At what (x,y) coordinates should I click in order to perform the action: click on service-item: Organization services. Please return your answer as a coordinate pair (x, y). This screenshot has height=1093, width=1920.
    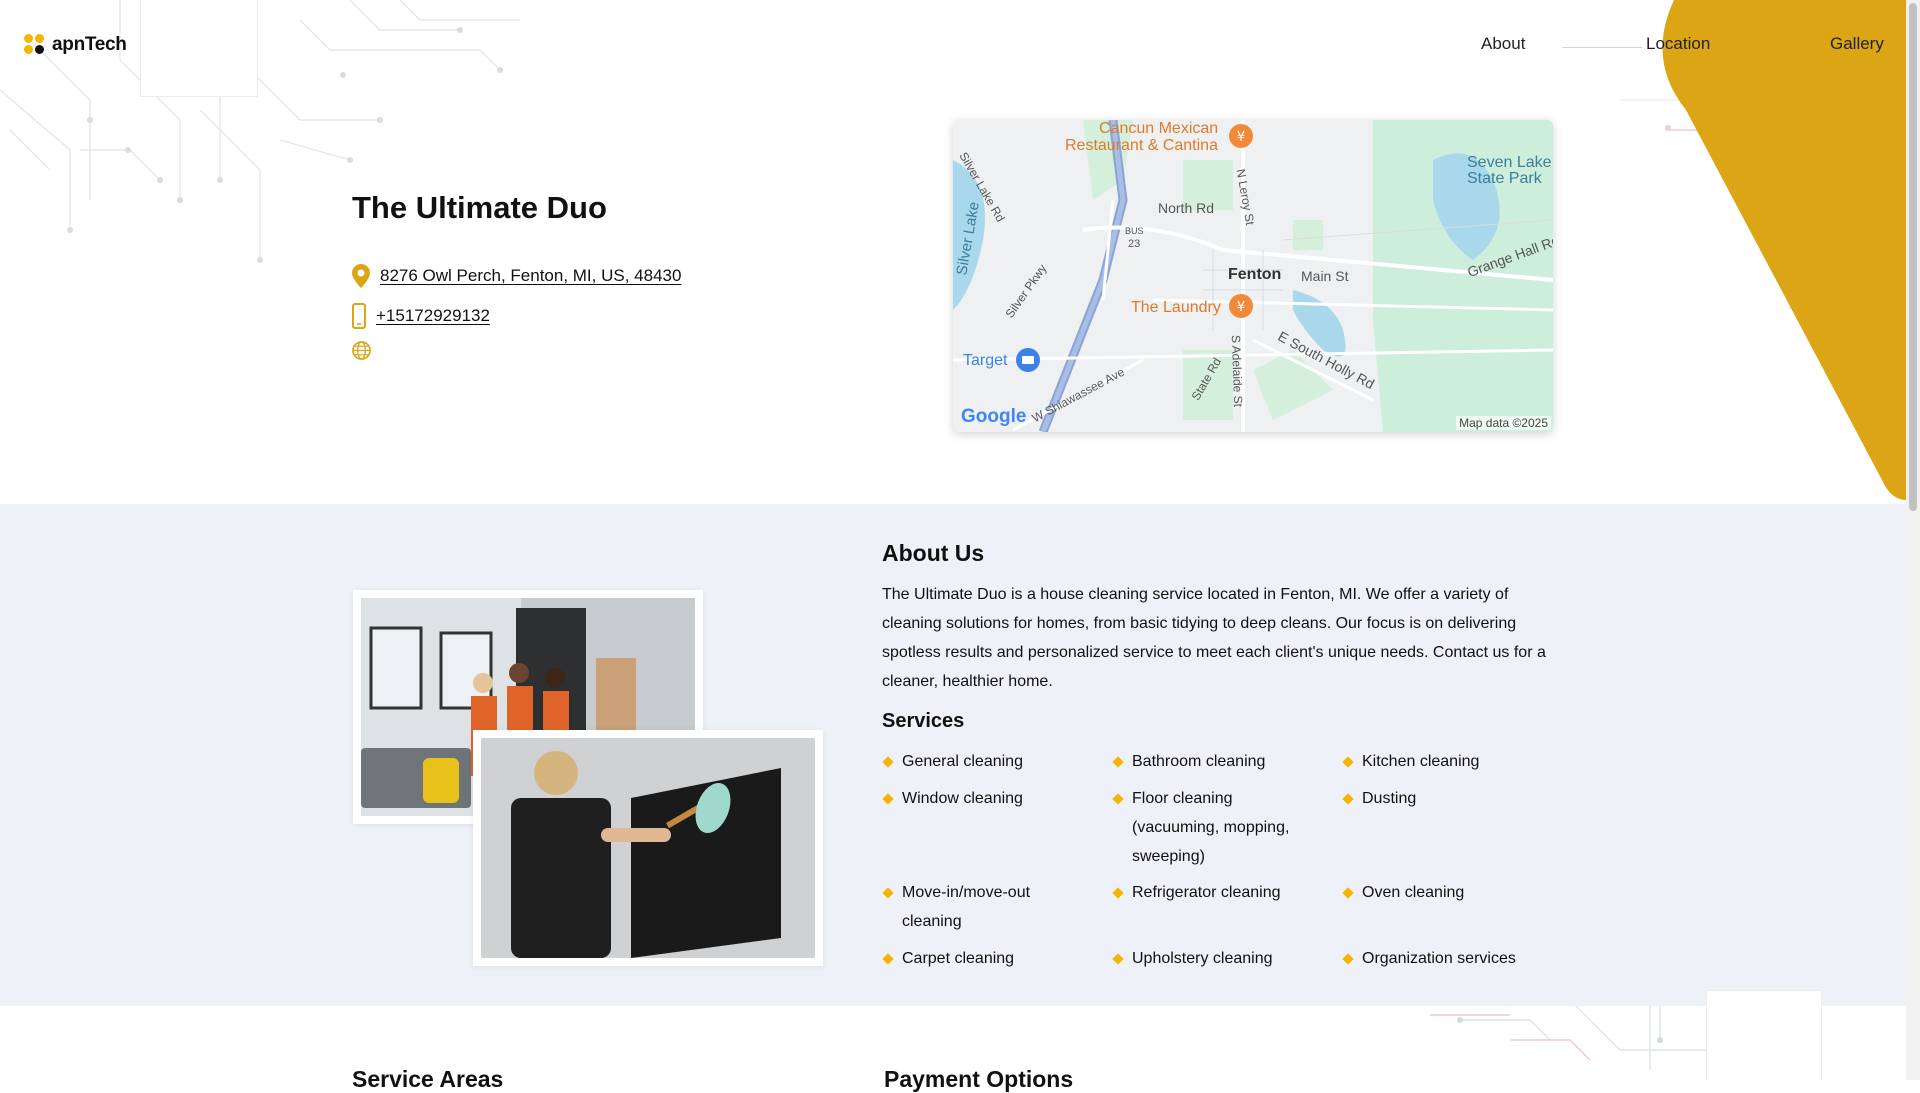
    Looking at the image, I should click on (1452, 958).